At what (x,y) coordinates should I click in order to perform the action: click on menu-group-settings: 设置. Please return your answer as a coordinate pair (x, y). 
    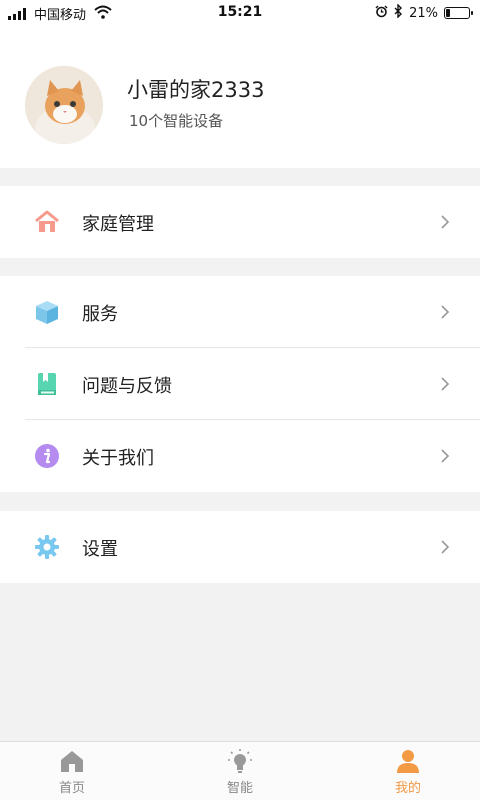
    Looking at the image, I should click on (240, 547).